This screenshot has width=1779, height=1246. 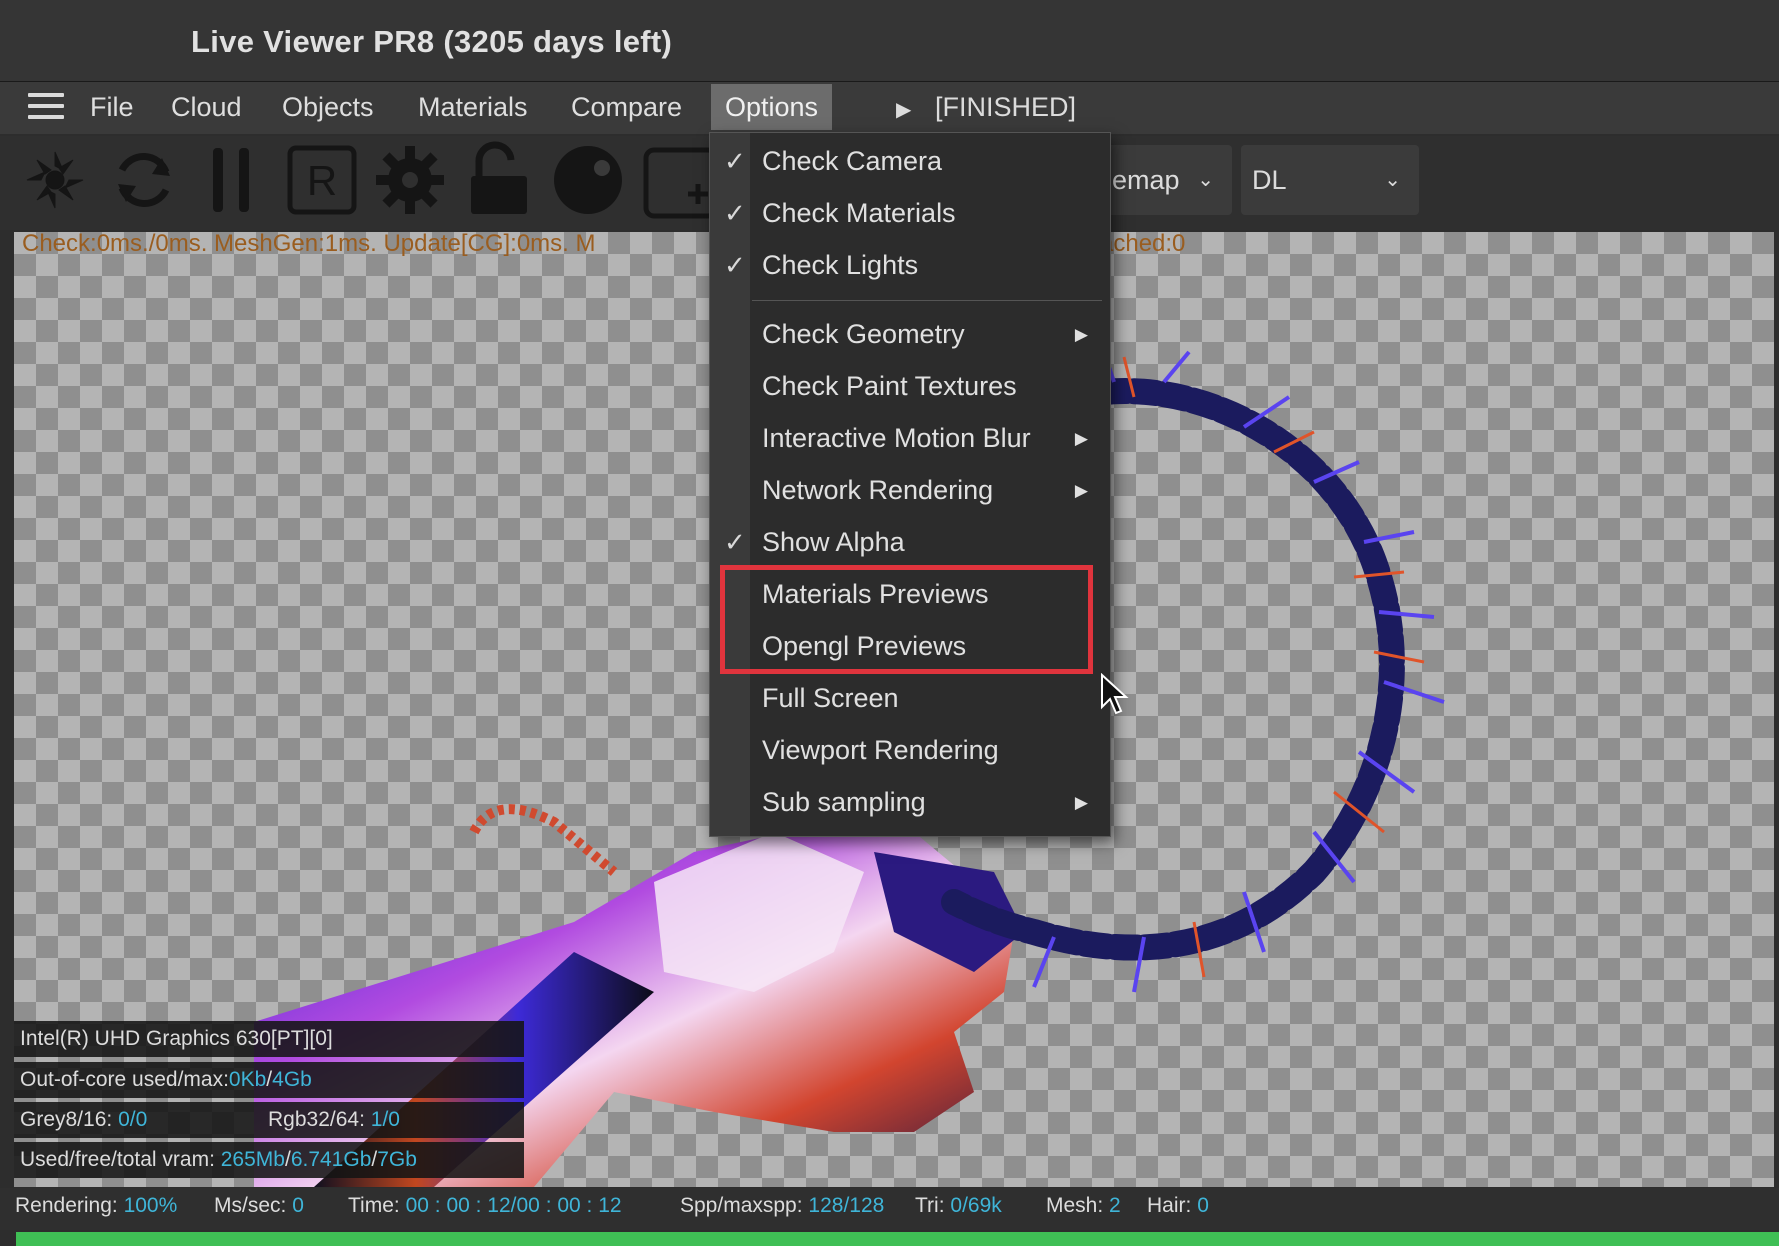 I want to click on out-of-core-info: Out-of-core used/max:0Kb/4Gb, so click(x=269, y=1080).